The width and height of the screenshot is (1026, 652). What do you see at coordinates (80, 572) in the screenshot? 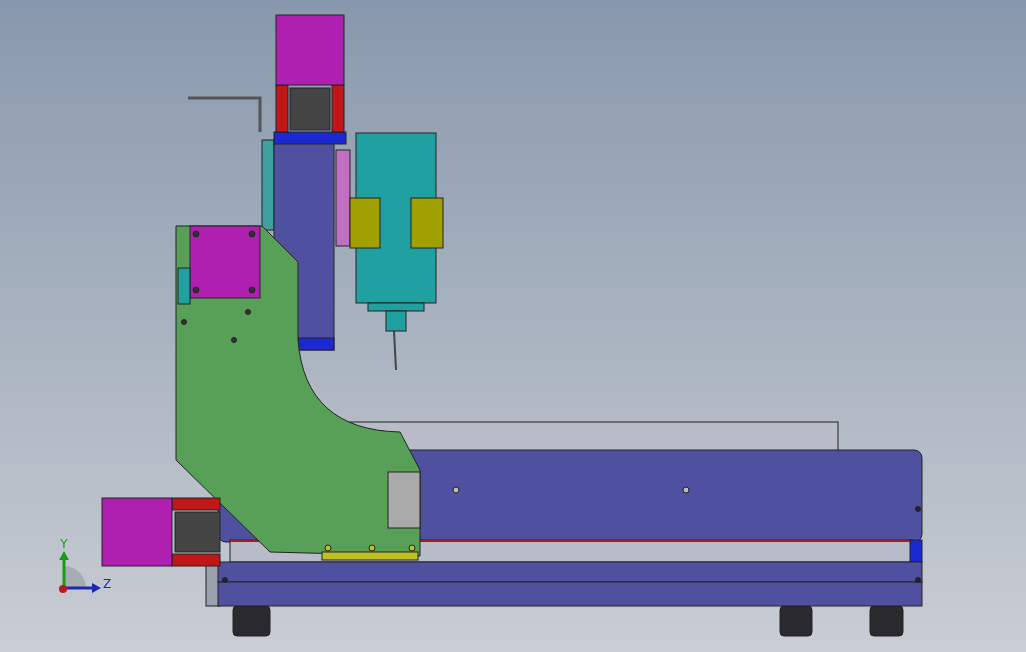
I see `axis-triad-icon` at bounding box center [80, 572].